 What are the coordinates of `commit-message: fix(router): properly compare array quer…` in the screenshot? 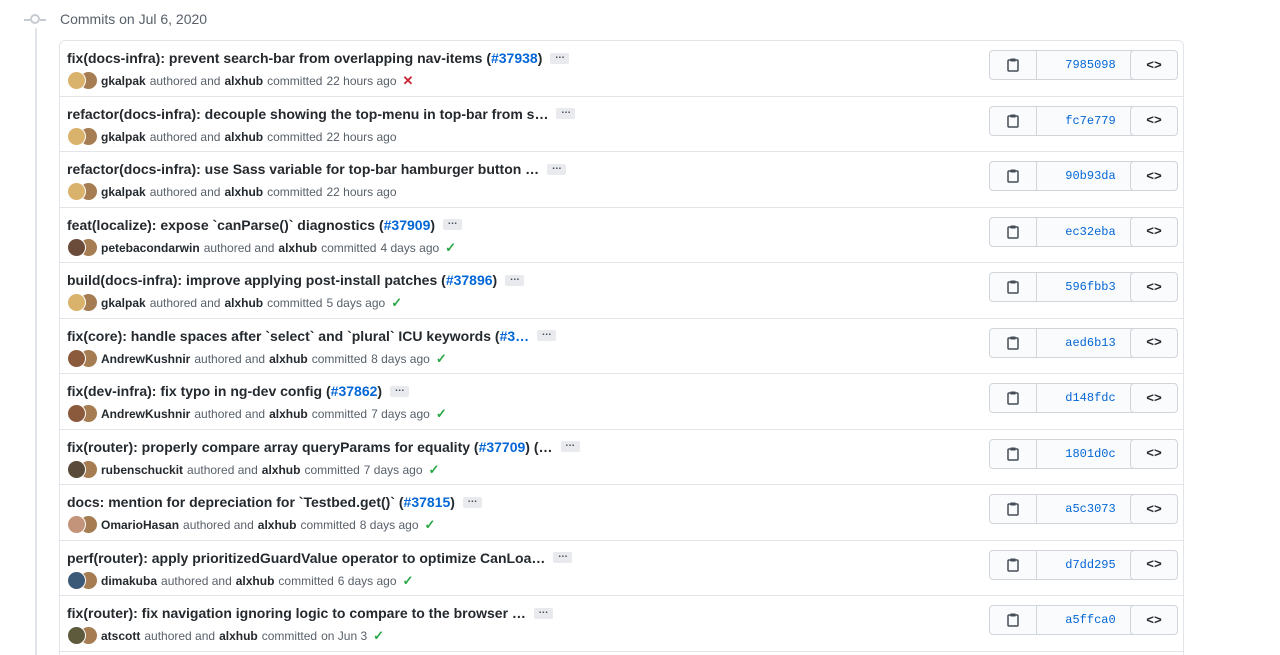 It's located at (273, 447).